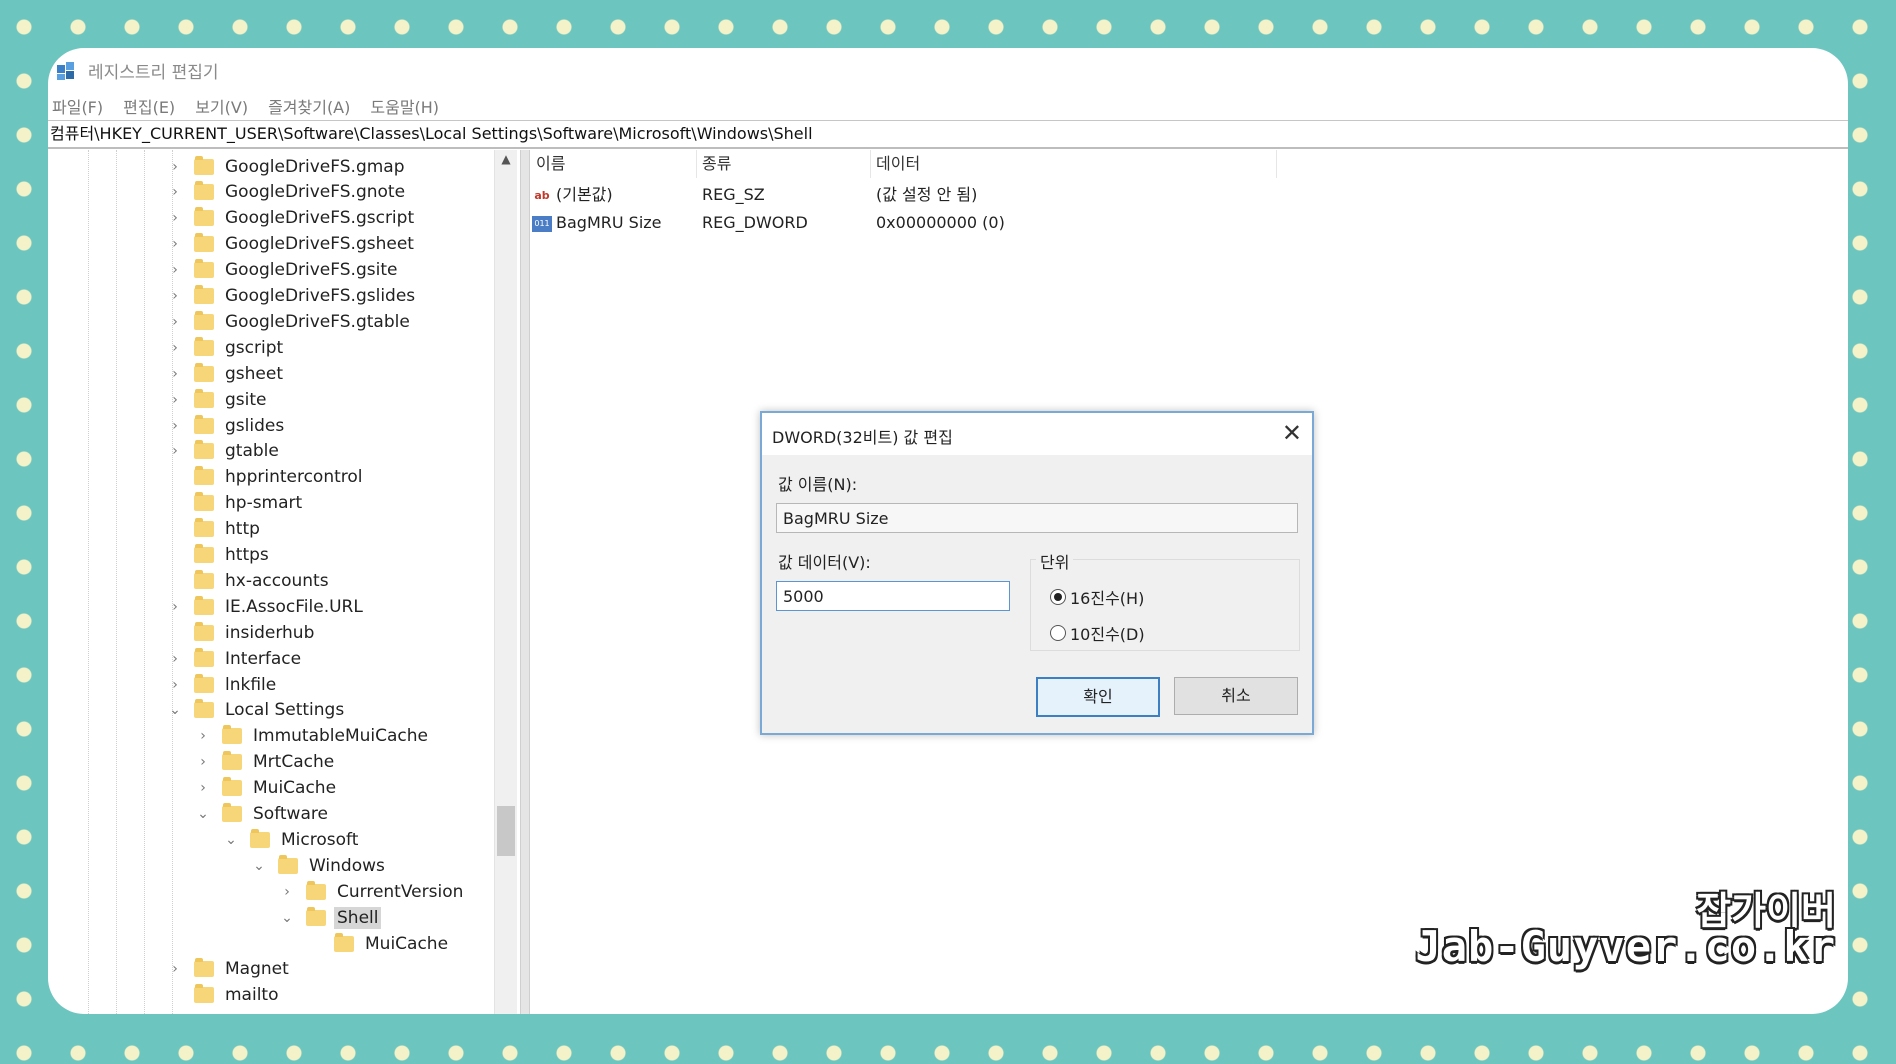  Describe the element at coordinates (572, 195) in the screenshot. I see `value-name-cell: ab (기본값)` at that location.